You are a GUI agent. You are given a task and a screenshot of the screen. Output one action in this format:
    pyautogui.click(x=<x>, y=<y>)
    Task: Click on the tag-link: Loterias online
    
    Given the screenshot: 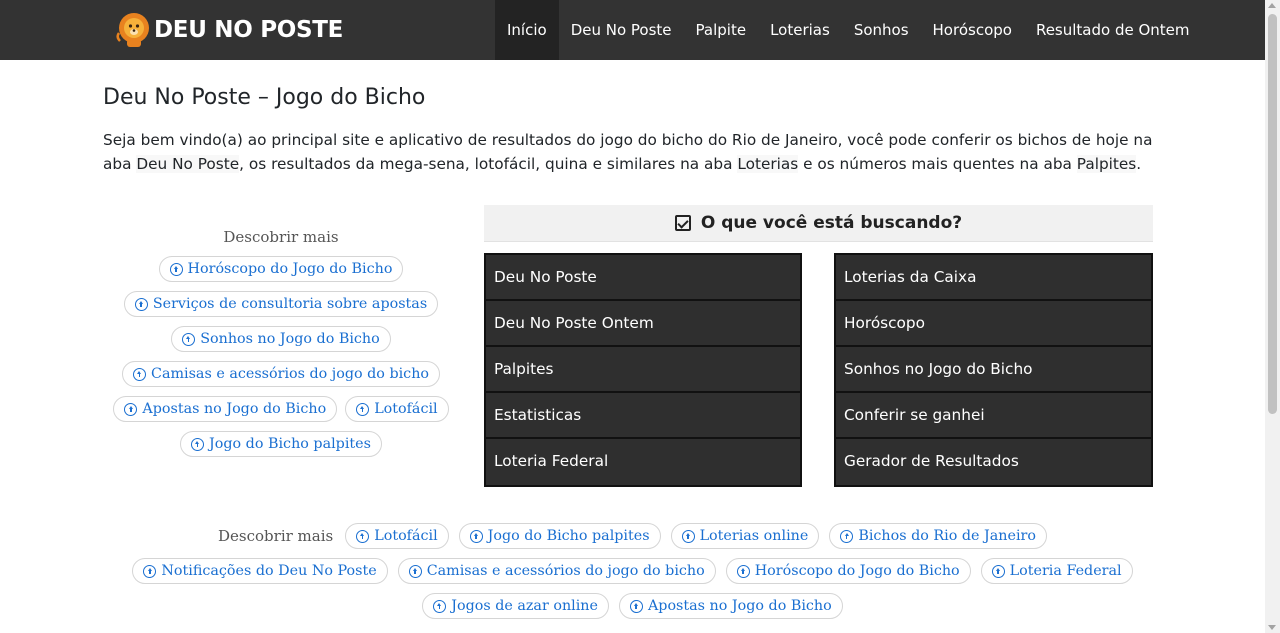 What is the action you would take?
    pyautogui.click(x=745, y=536)
    